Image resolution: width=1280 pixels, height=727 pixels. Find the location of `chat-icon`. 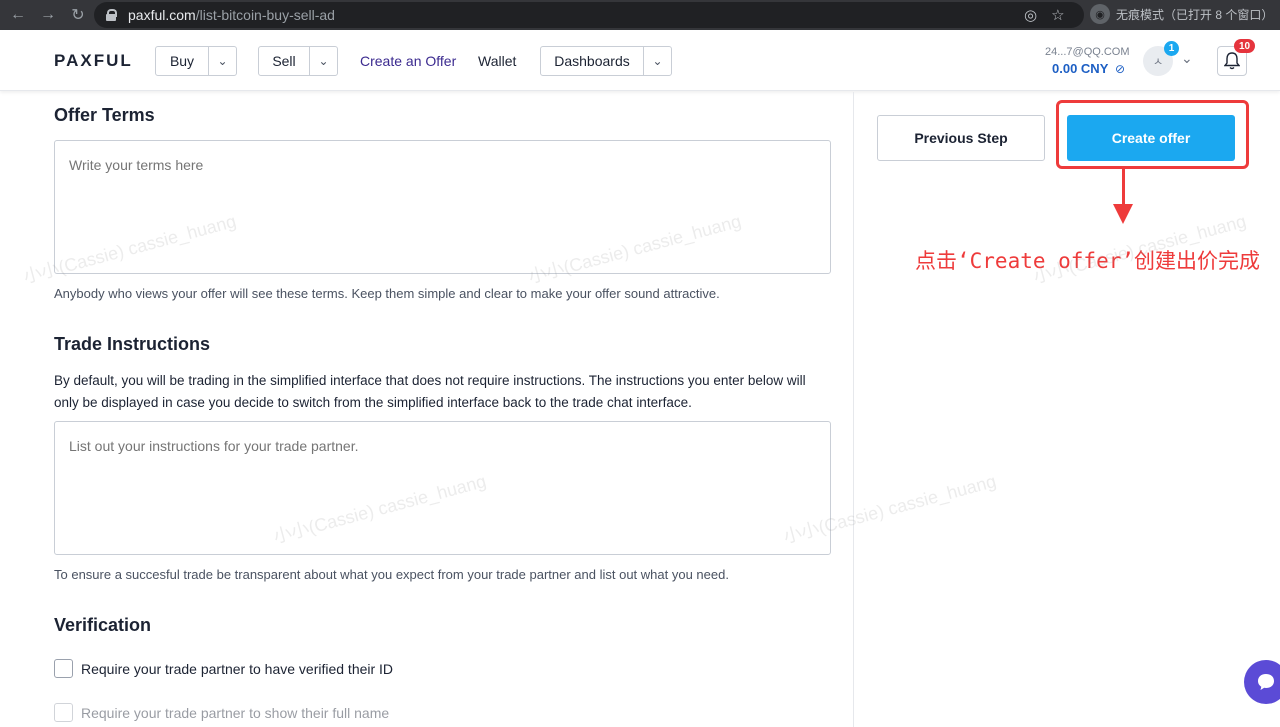

chat-icon is located at coordinates (1266, 682).